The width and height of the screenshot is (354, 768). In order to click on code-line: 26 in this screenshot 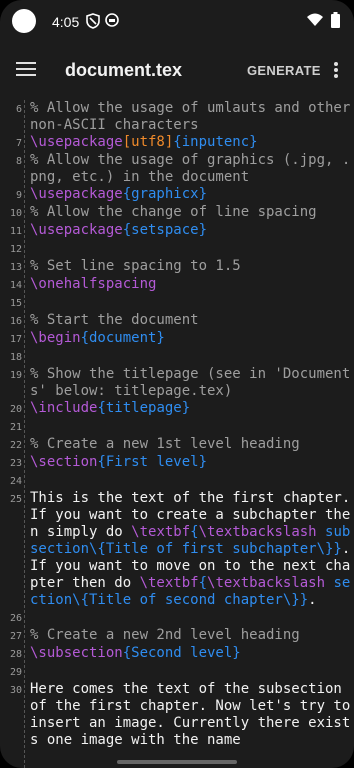, I will do `click(177, 618)`.